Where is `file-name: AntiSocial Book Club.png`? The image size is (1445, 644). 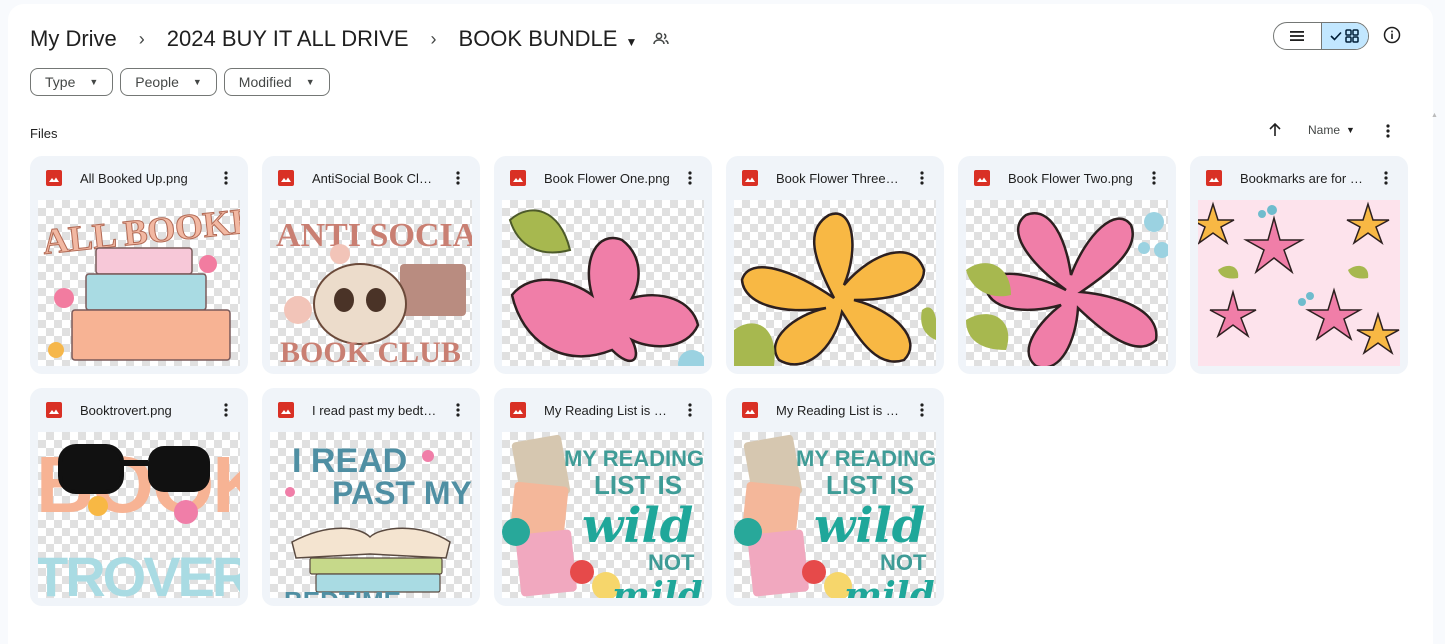 file-name: AntiSocial Book Club.png is located at coordinates (375, 178).